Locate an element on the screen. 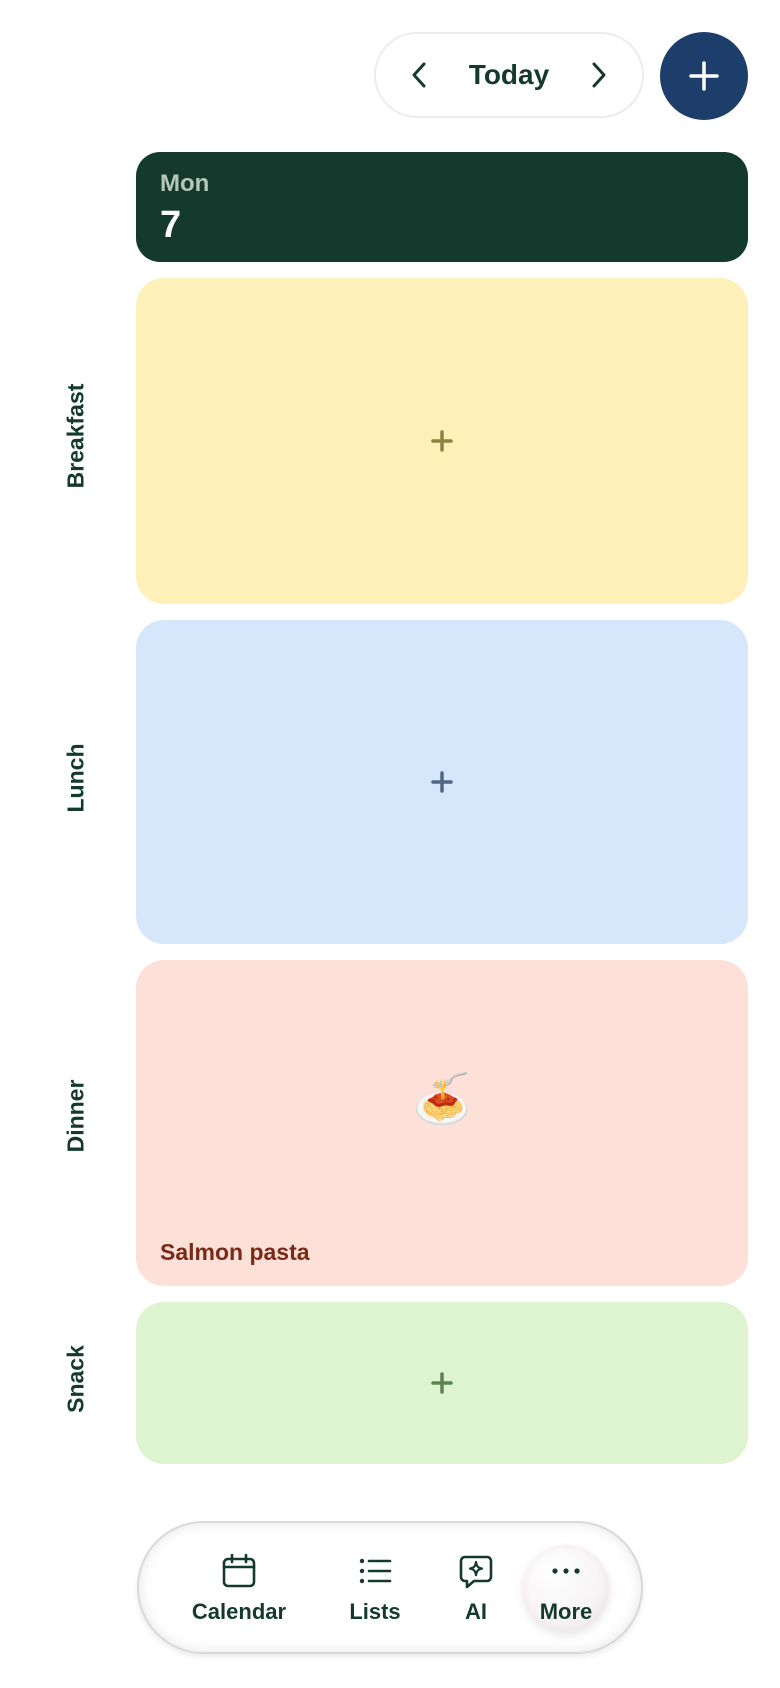  chevron-left-icon is located at coordinates (419, 75).